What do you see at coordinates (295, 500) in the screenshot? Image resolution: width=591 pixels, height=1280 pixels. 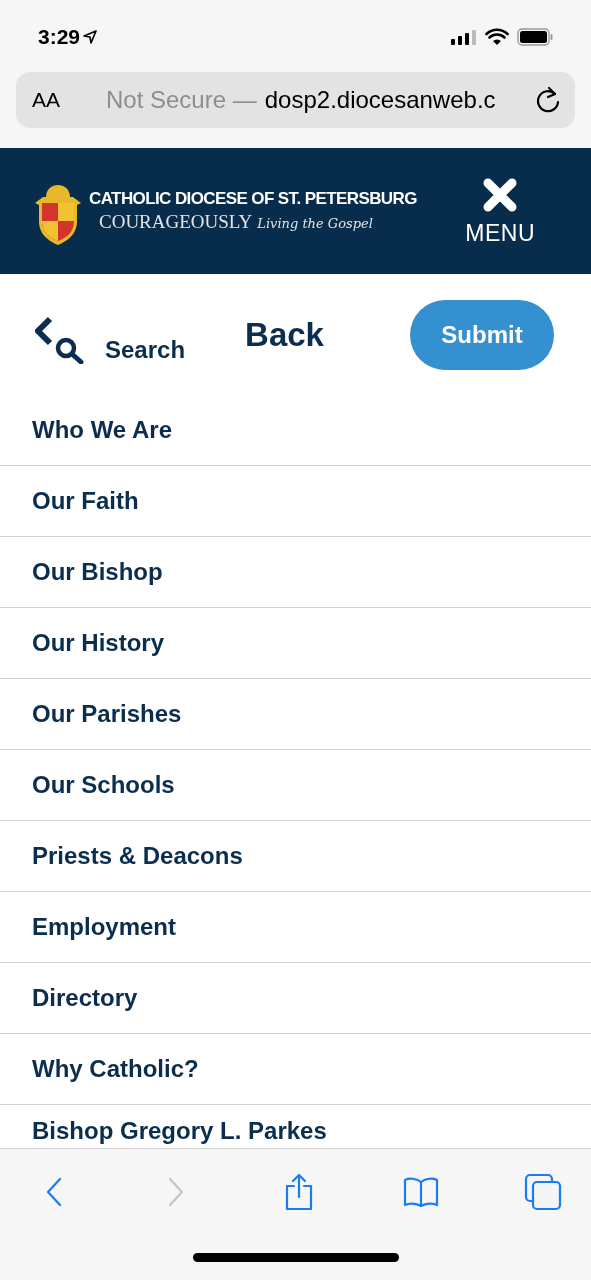 I see `menu-item: Our Faith` at bounding box center [295, 500].